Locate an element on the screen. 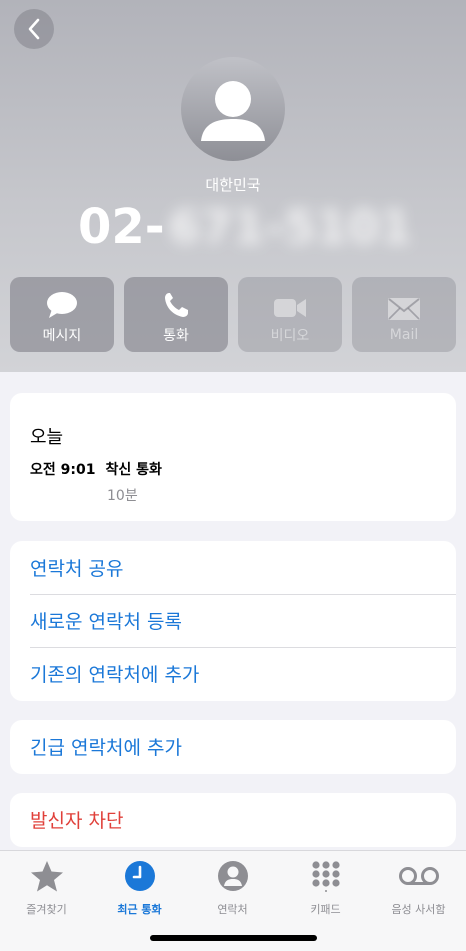  person-silhouette-icon is located at coordinates (233, 111).